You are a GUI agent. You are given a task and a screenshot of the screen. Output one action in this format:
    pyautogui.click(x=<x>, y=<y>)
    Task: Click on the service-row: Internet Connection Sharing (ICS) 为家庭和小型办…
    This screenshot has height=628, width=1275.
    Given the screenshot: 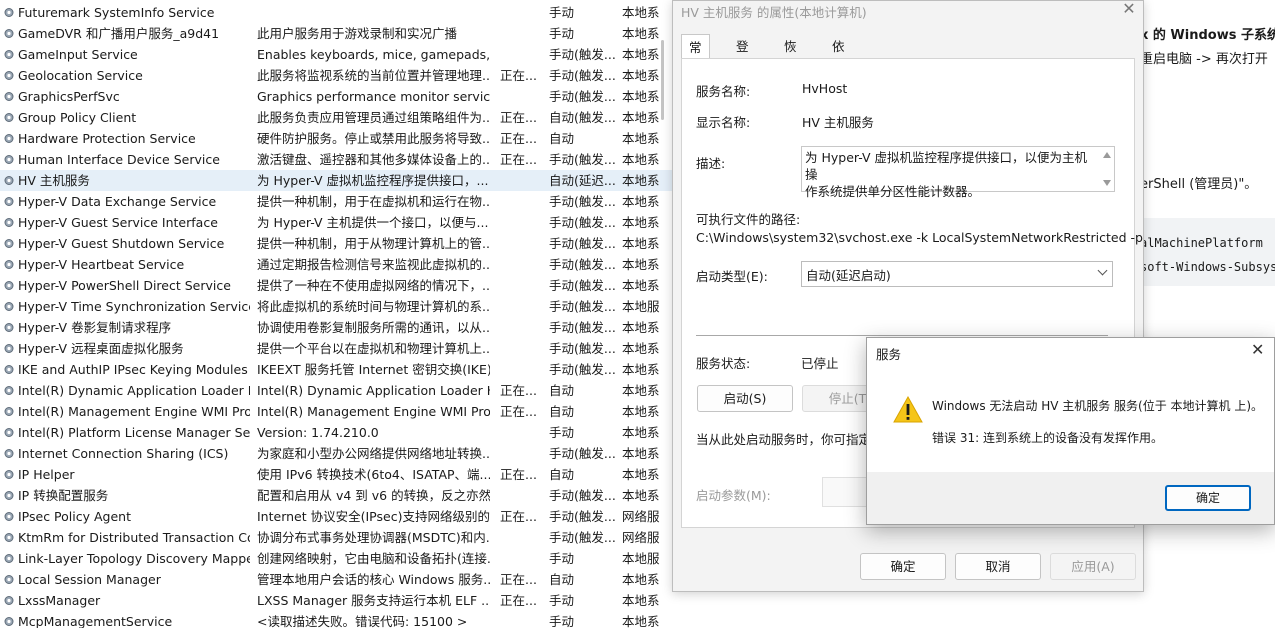 What is the action you would take?
    pyautogui.click(x=336, y=453)
    